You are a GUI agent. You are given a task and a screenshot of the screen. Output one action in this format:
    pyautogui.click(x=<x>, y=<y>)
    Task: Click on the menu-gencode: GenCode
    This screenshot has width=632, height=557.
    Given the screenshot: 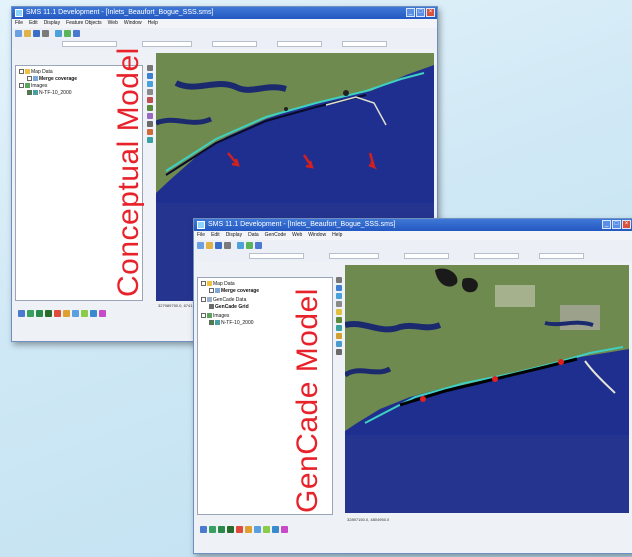 What is the action you would take?
    pyautogui.click(x=275, y=235)
    